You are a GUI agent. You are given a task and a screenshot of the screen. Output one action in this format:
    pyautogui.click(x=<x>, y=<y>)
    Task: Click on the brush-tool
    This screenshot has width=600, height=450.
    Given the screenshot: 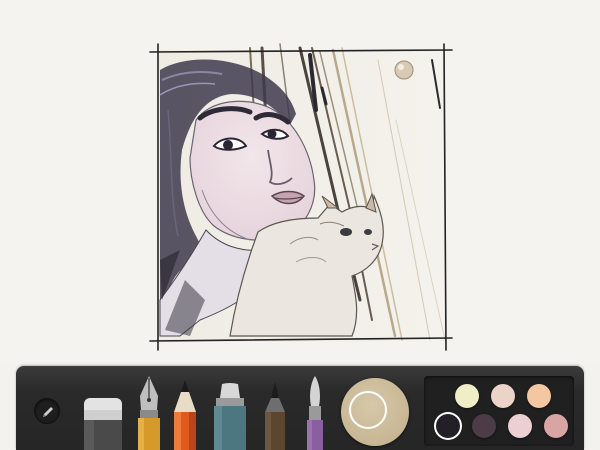 What is the action you would take?
    pyautogui.click(x=315, y=412)
    